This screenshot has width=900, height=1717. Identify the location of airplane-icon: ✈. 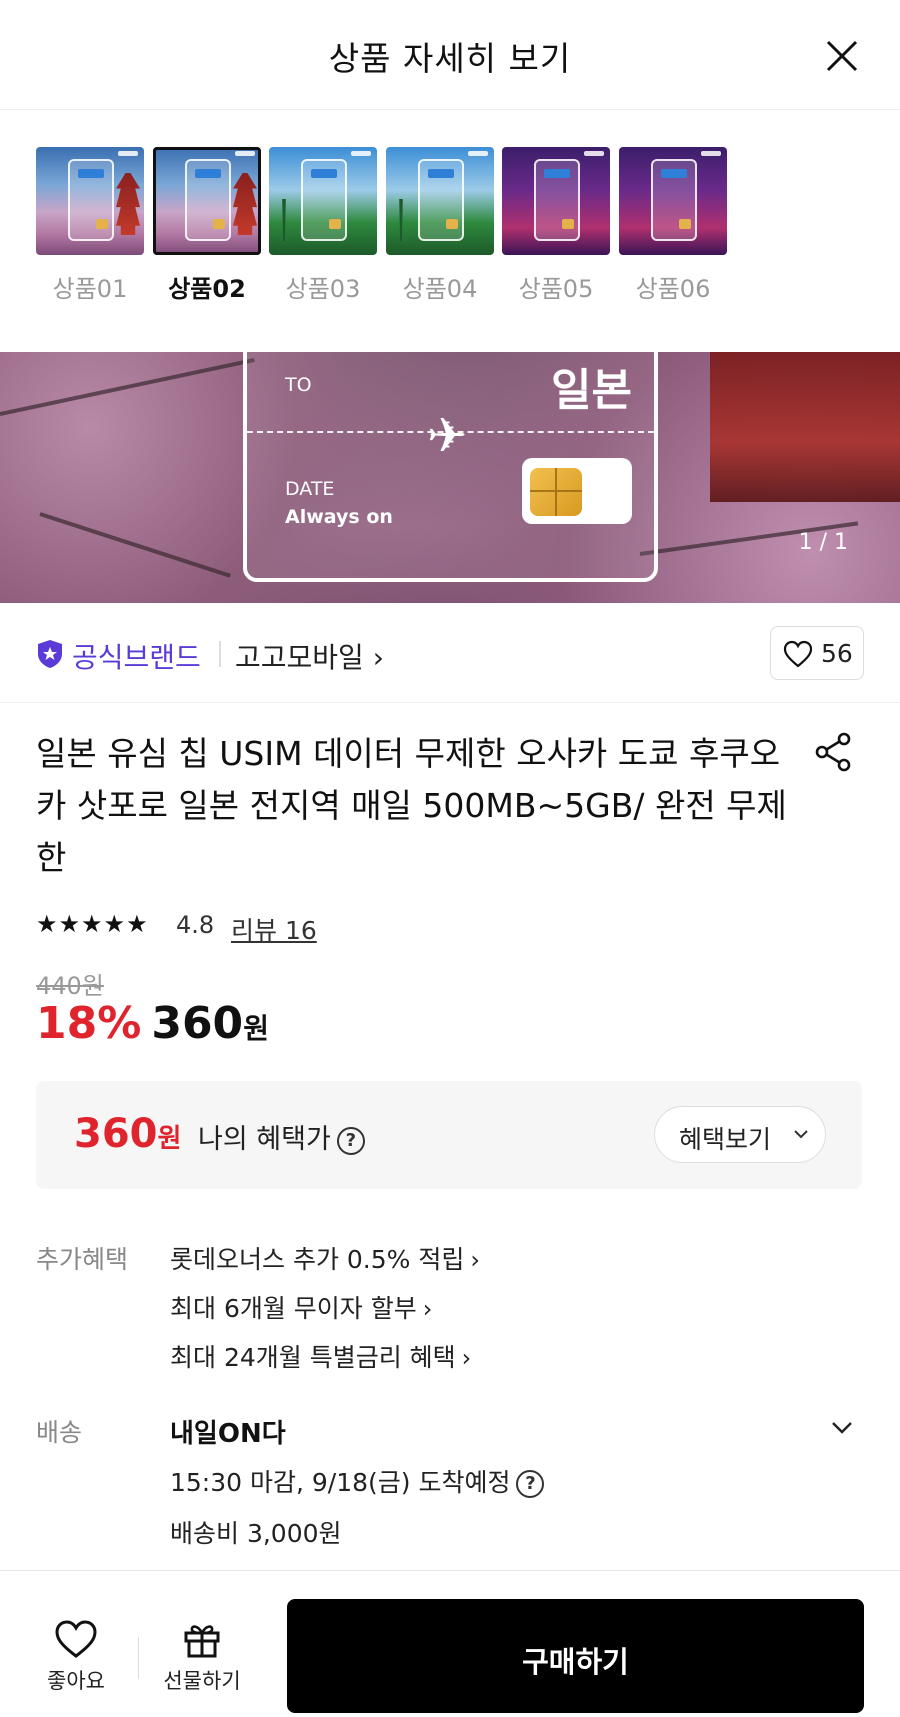
(447, 436).